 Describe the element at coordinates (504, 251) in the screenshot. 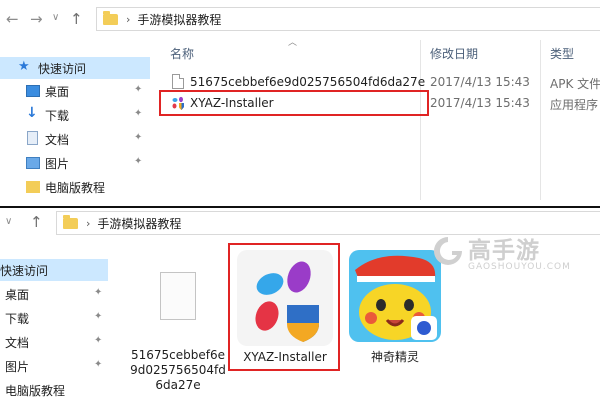

I see `watermark-text: 高手游` at that location.